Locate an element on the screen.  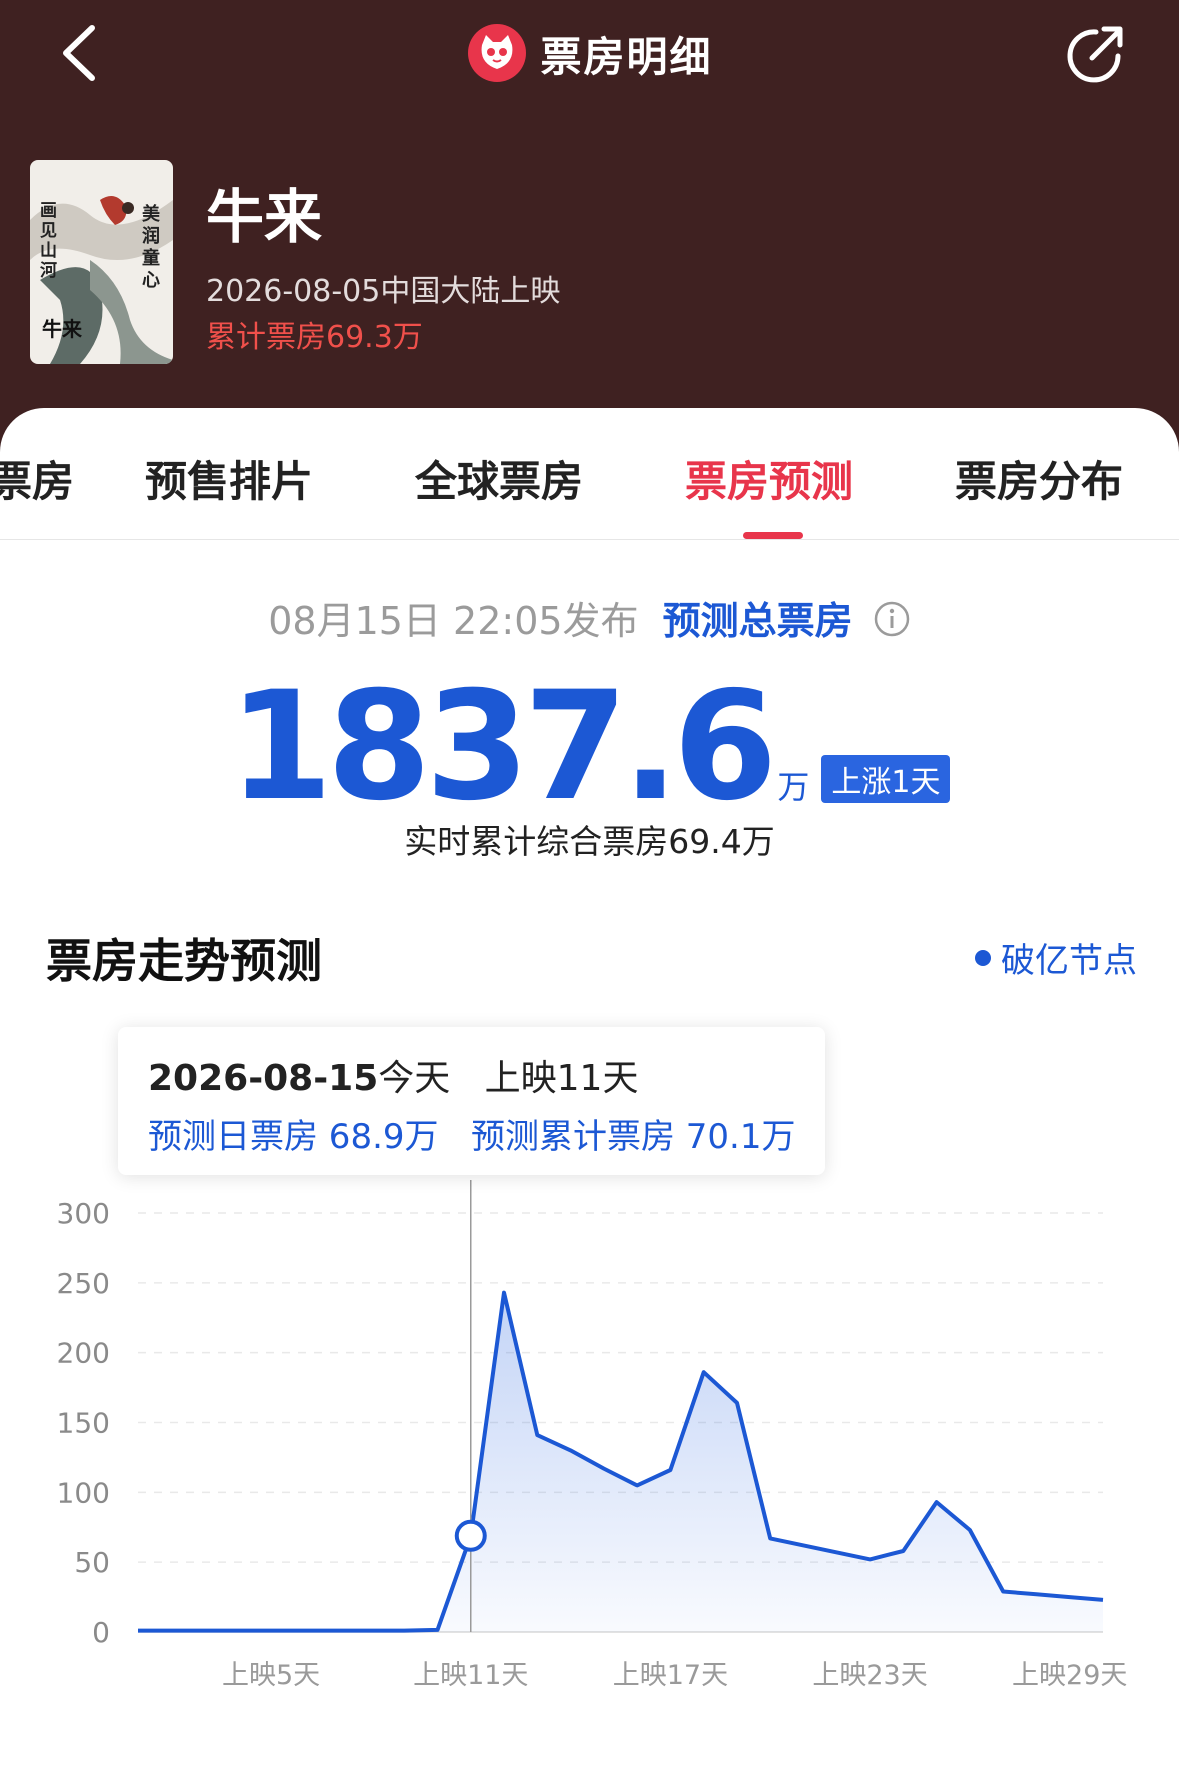
y-tick-label: 50 is located at coordinates (92, 1562).